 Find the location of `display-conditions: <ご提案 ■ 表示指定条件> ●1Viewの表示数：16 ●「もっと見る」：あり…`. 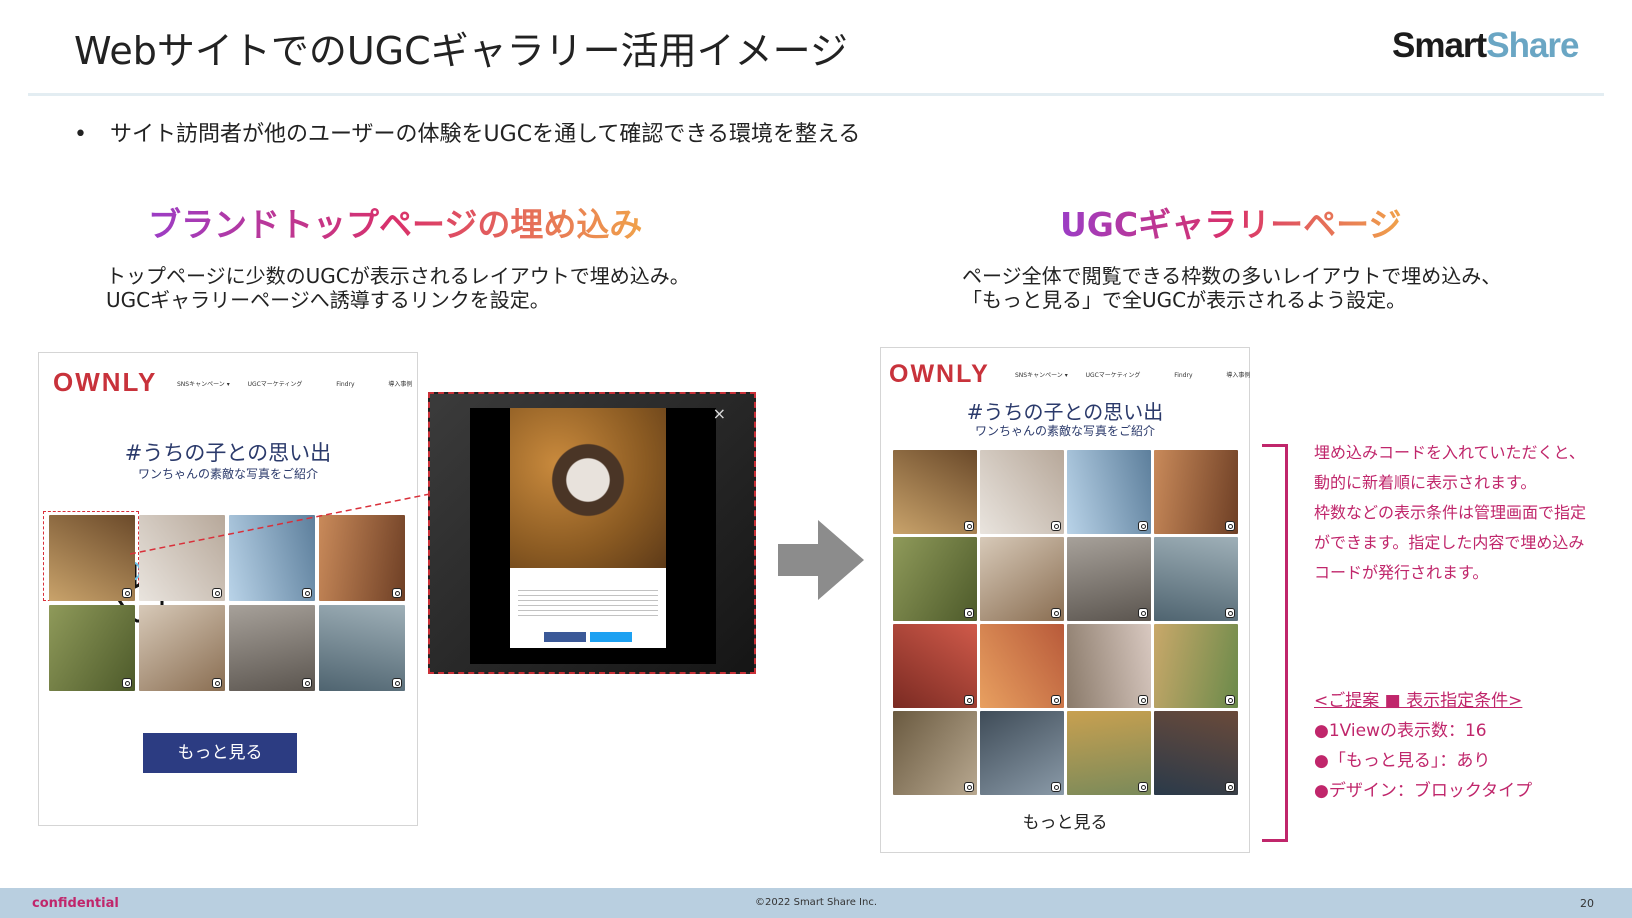

display-conditions: <ご提案 ■ 表示指定条件> ●1Viewの表示数：16 ●「もっと見る」：あり… is located at coordinates (1423, 746).